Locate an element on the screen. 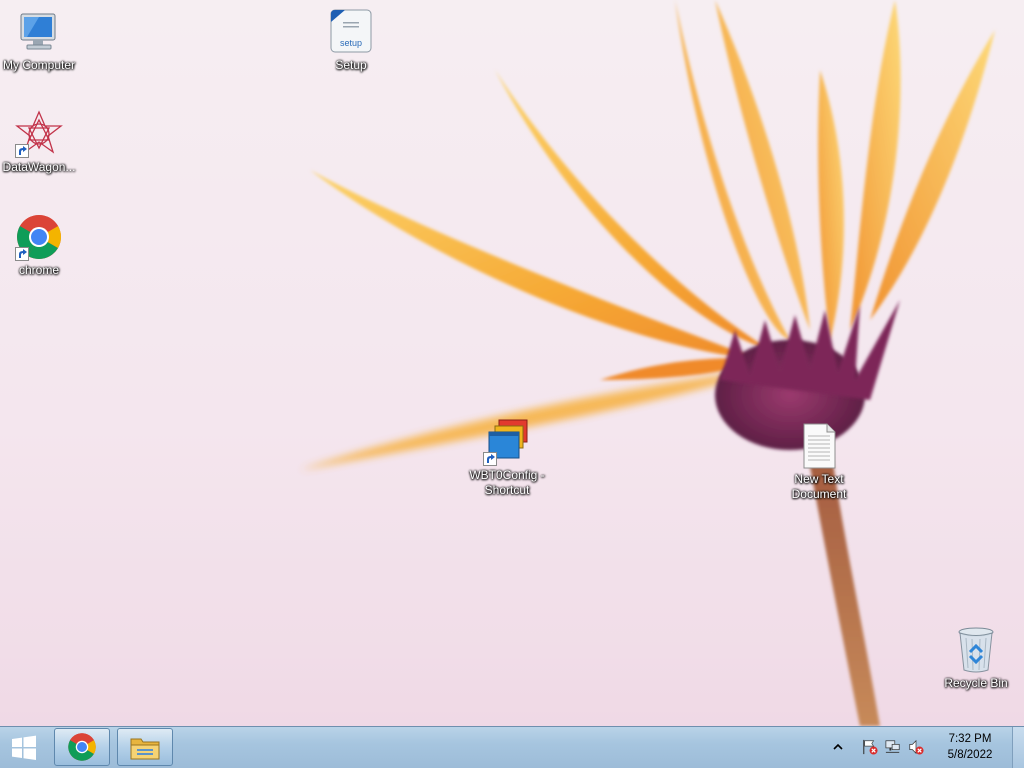 This screenshot has width=1024, height=768. desktop-icon-label: Setup is located at coordinates (351, 65).